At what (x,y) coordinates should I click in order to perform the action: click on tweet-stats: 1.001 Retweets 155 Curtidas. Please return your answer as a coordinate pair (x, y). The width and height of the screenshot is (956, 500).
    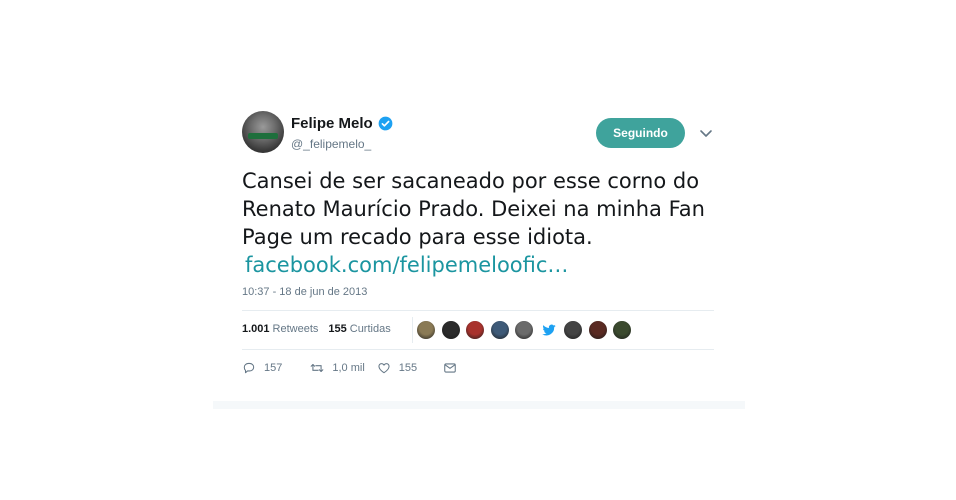
    Looking at the image, I should click on (316, 329).